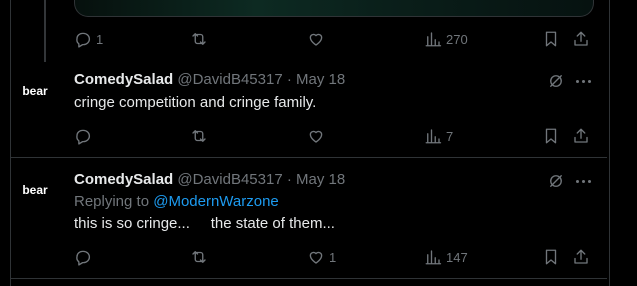 This screenshot has height=286, width=637. Describe the element at coordinates (333, 136) in the screenshot. I see `tweet-actions: 7` at that location.